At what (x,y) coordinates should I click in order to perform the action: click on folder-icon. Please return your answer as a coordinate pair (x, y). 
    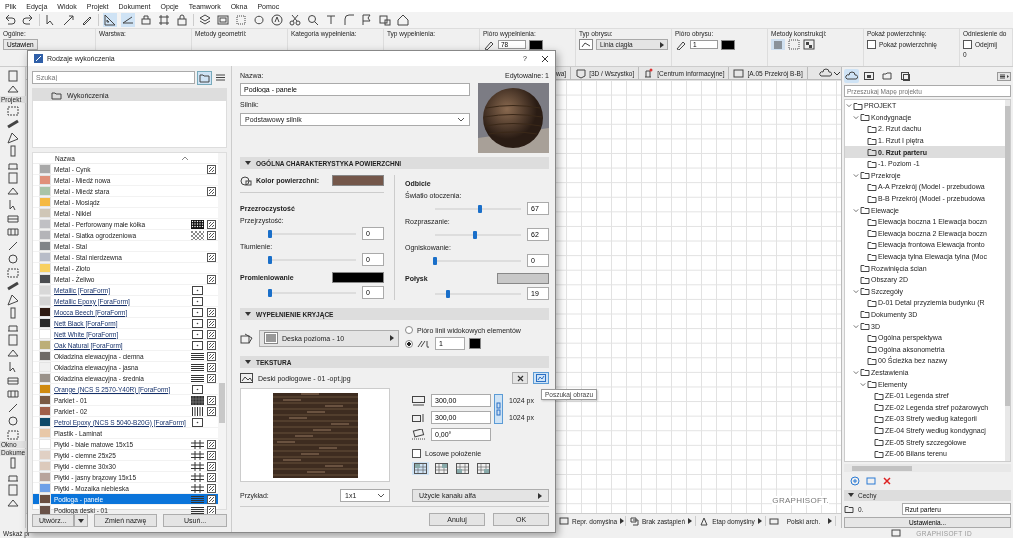
    Looking at the image, I should click on (887, 76).